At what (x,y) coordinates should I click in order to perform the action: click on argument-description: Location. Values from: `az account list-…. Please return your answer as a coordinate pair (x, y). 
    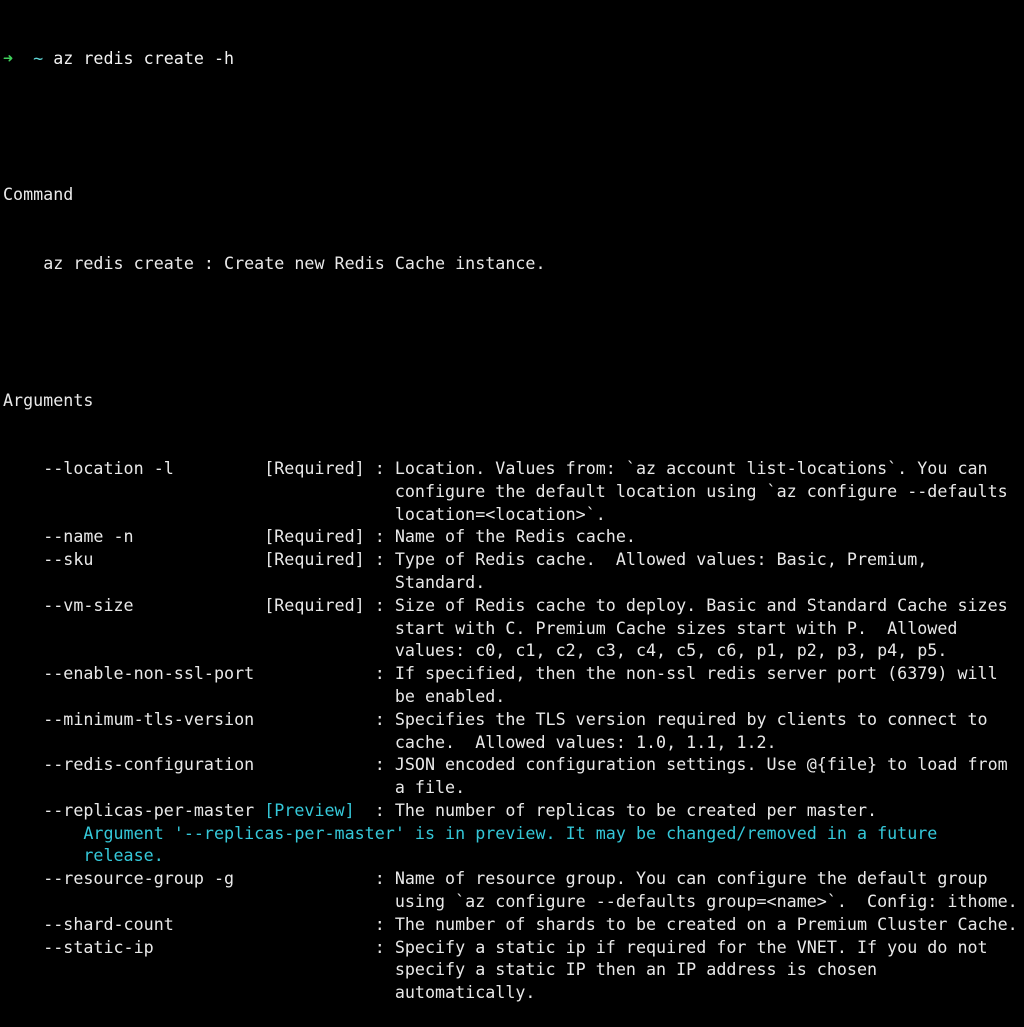
    Looking at the image, I should click on (691, 467).